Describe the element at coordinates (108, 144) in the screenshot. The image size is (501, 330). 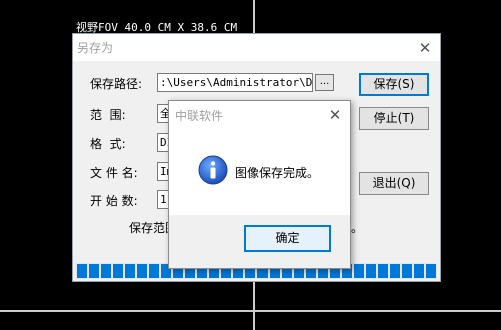
I see `format-label: 格 式:` at that location.